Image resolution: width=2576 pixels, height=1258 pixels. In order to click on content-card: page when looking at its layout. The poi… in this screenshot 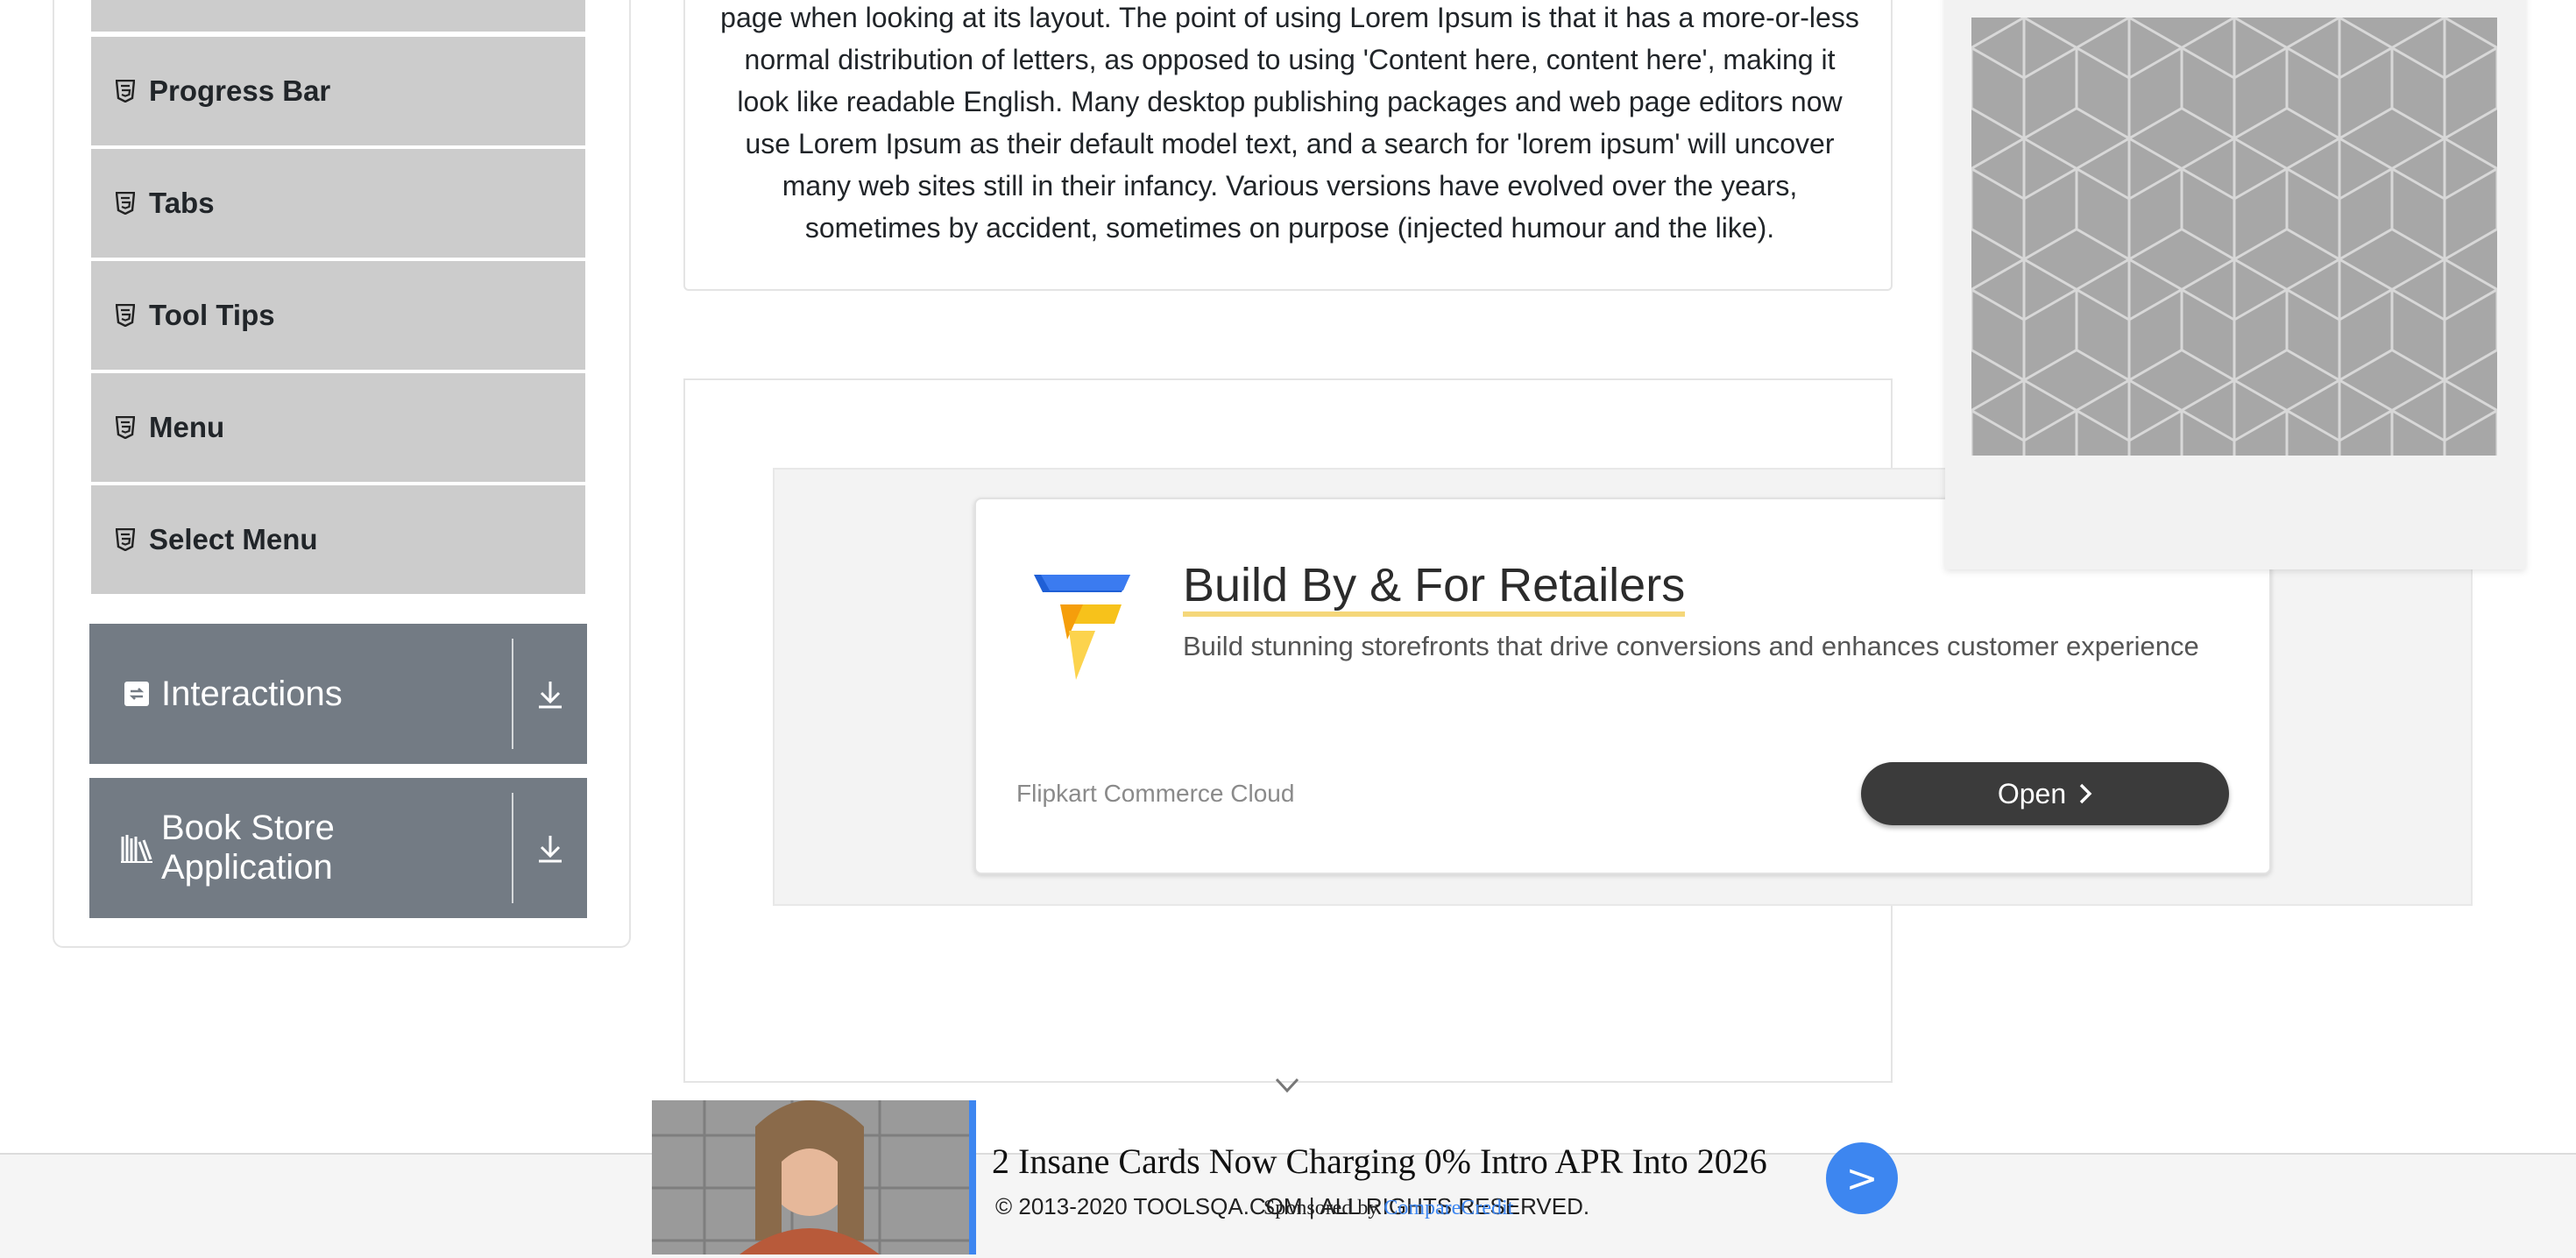, I will do `click(1288, 145)`.